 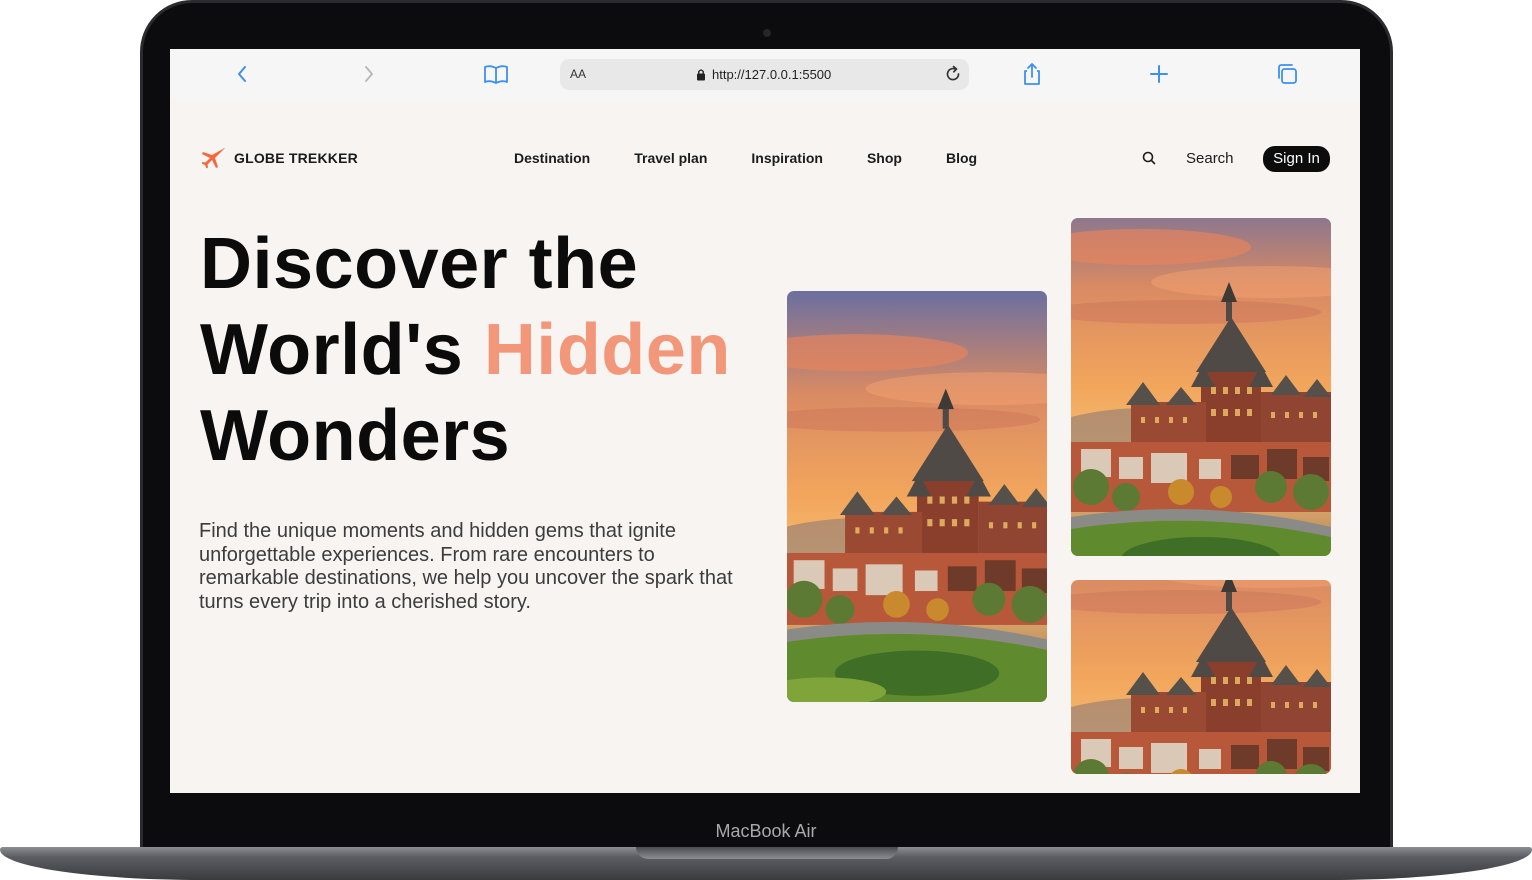 I want to click on sign-in-button: Sign In, so click(x=1296, y=159).